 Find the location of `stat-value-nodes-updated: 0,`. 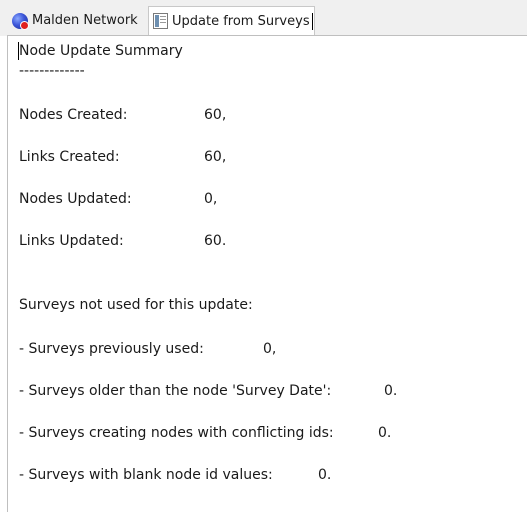

stat-value-nodes-updated: 0, is located at coordinates (211, 199).